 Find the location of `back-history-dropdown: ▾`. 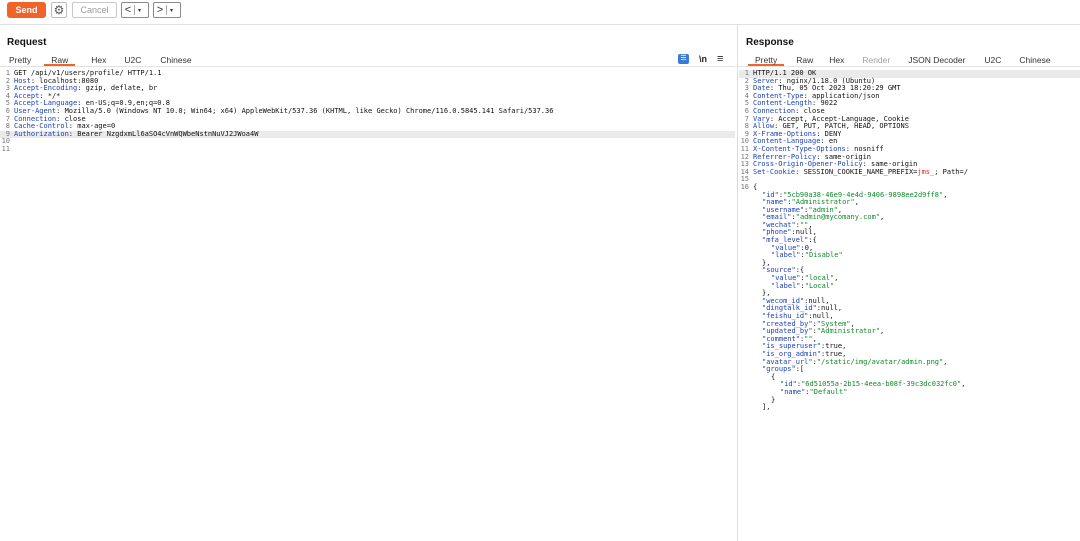

back-history-dropdown: ▾ is located at coordinates (139, 10).